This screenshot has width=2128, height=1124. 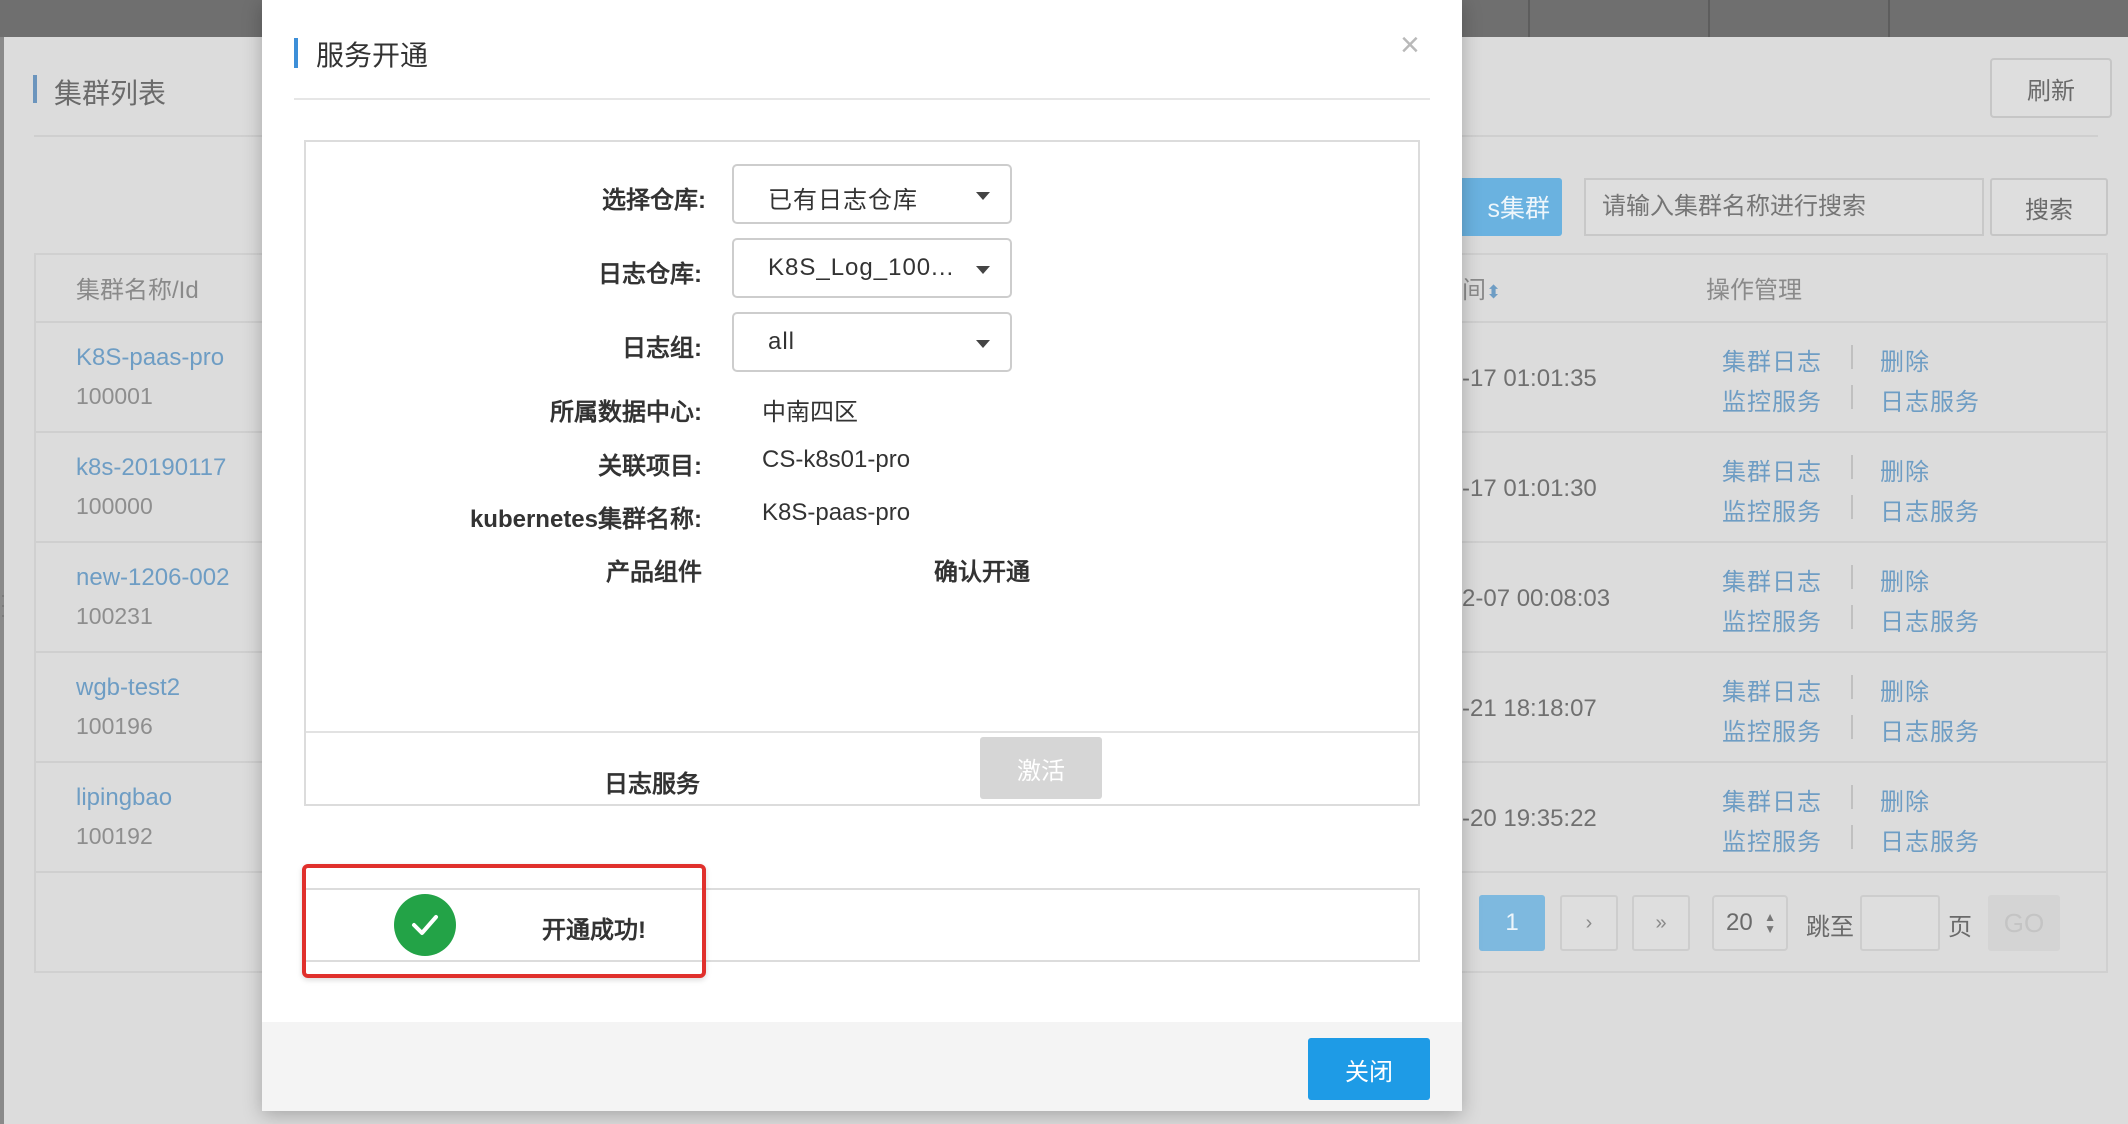 I want to click on cluster-name-link: wgb-test2, so click(x=128, y=688).